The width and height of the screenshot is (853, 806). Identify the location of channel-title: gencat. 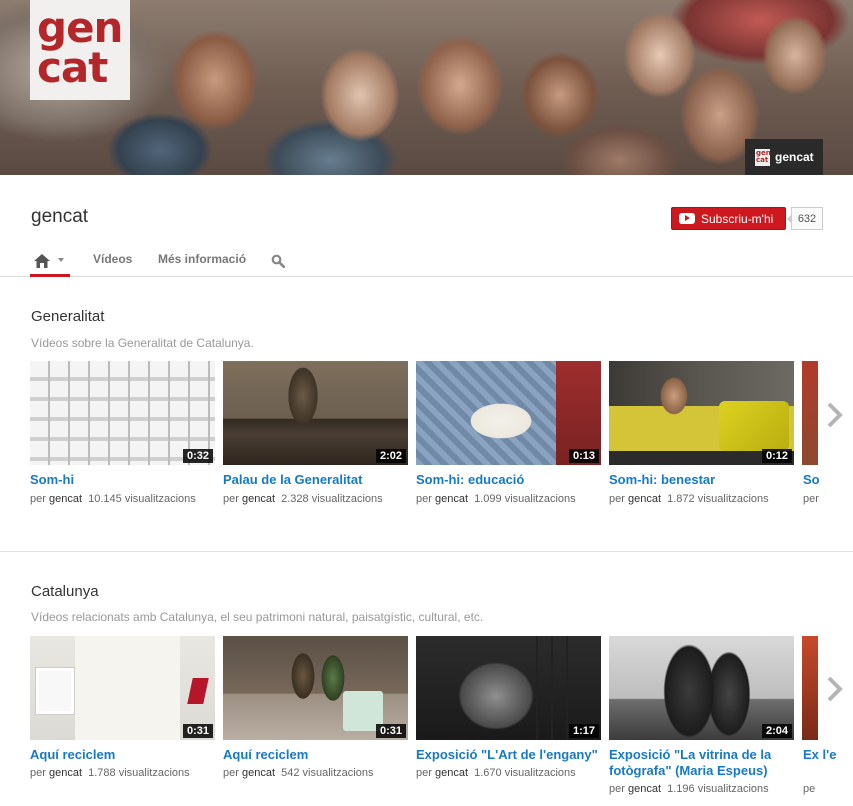
(59, 217).